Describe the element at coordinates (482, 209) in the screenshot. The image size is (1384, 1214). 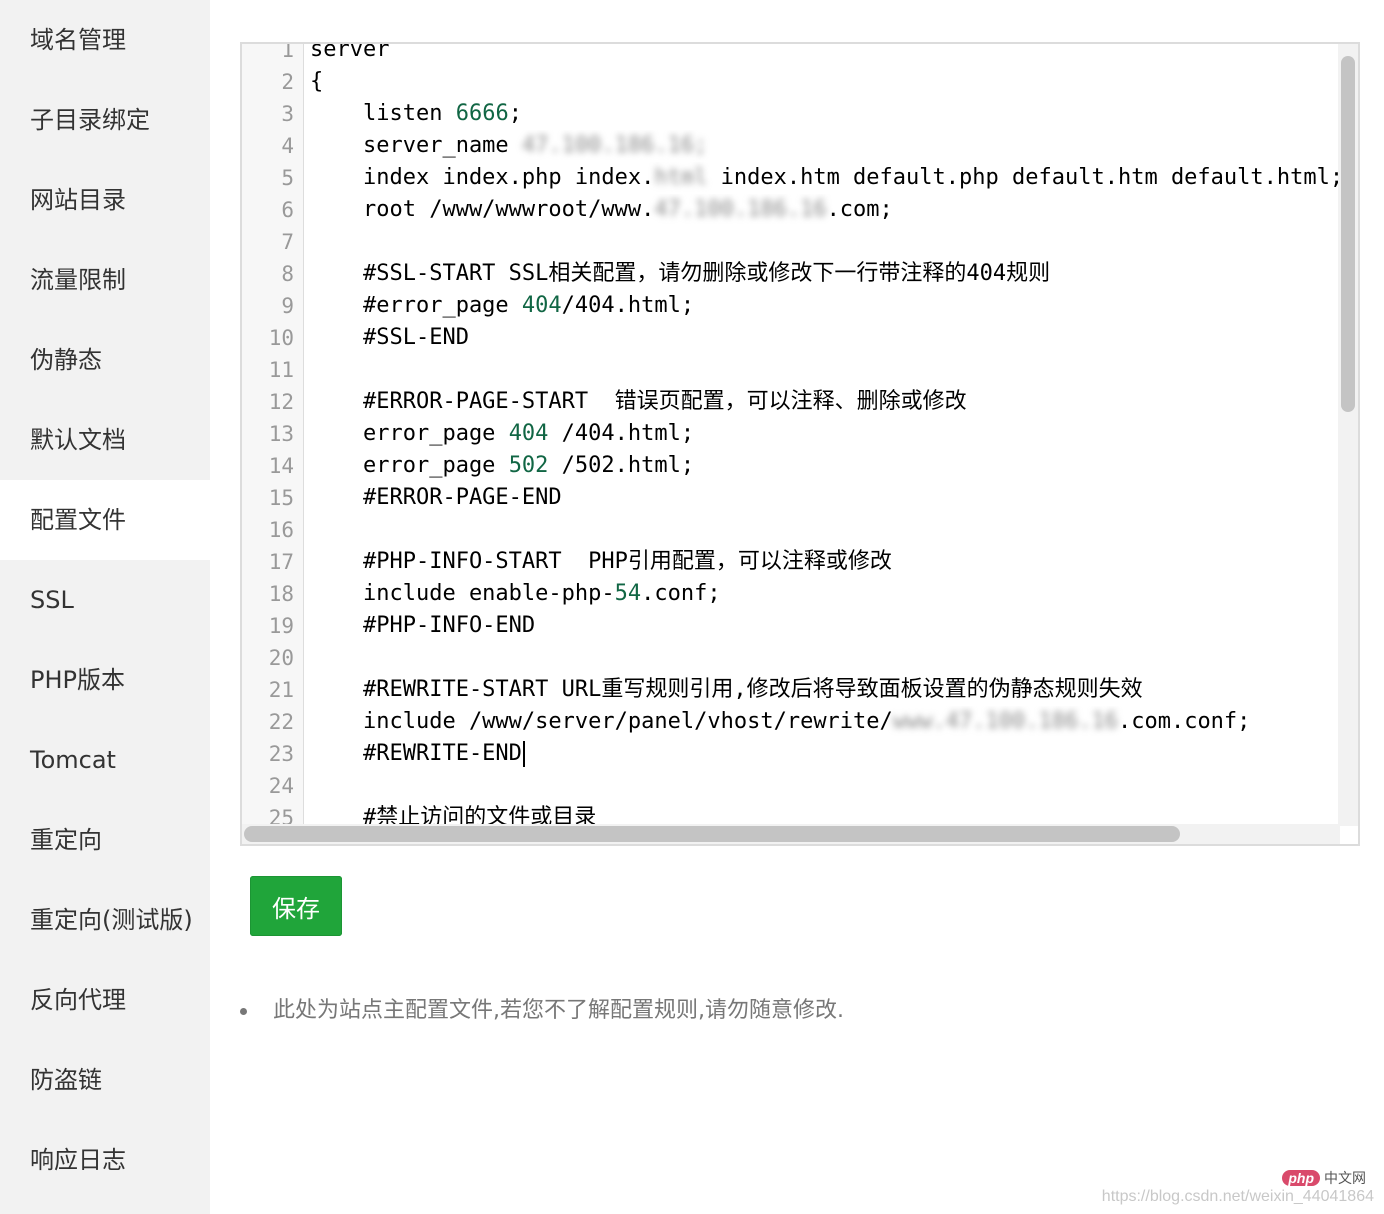
I see `code-segment: root /www/wwwroot/www.` at that location.